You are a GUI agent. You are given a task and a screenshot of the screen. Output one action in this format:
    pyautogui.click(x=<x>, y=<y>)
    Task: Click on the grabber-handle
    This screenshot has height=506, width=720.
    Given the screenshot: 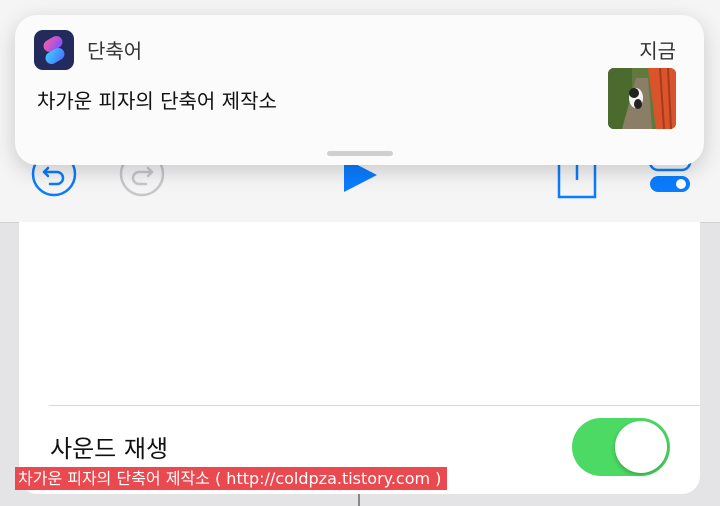 What is the action you would take?
    pyautogui.click(x=360, y=153)
    